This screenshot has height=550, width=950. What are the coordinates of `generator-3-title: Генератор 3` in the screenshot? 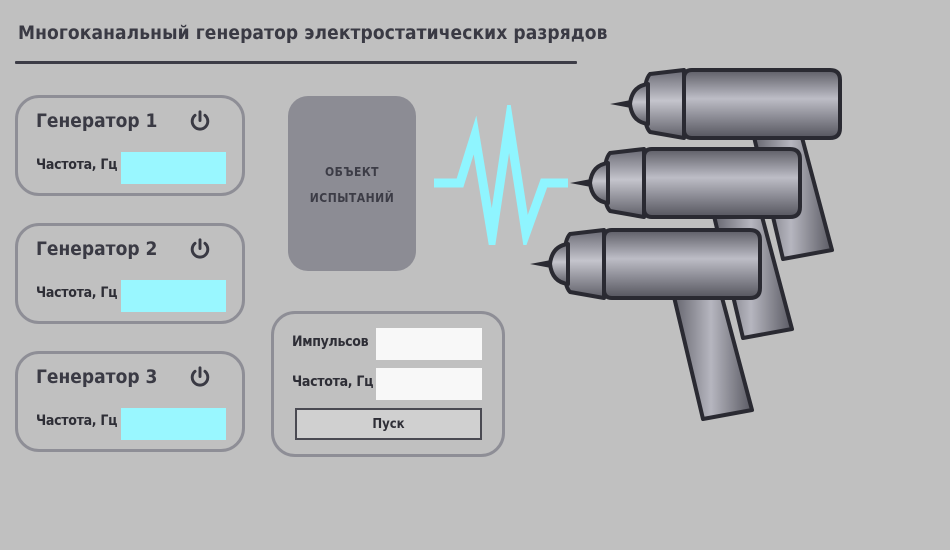 It's located at (97, 377).